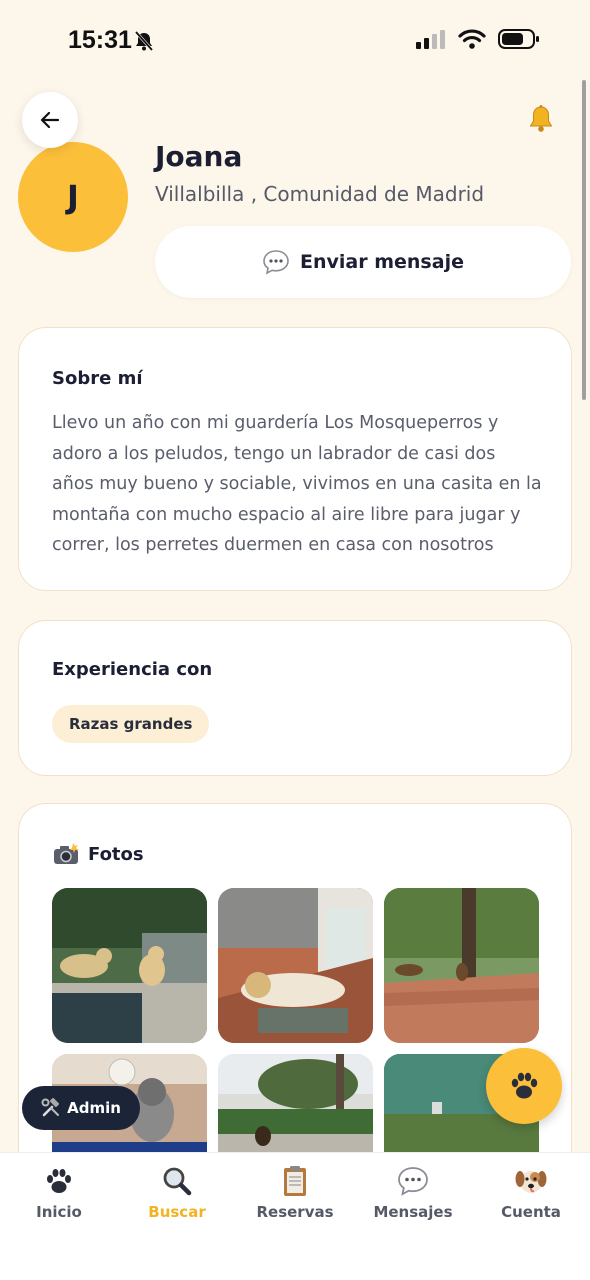 Image resolution: width=590 pixels, height=1280 pixels. Describe the element at coordinates (382, 262) in the screenshot. I see `send-message-label: Enviar mensaje` at that location.